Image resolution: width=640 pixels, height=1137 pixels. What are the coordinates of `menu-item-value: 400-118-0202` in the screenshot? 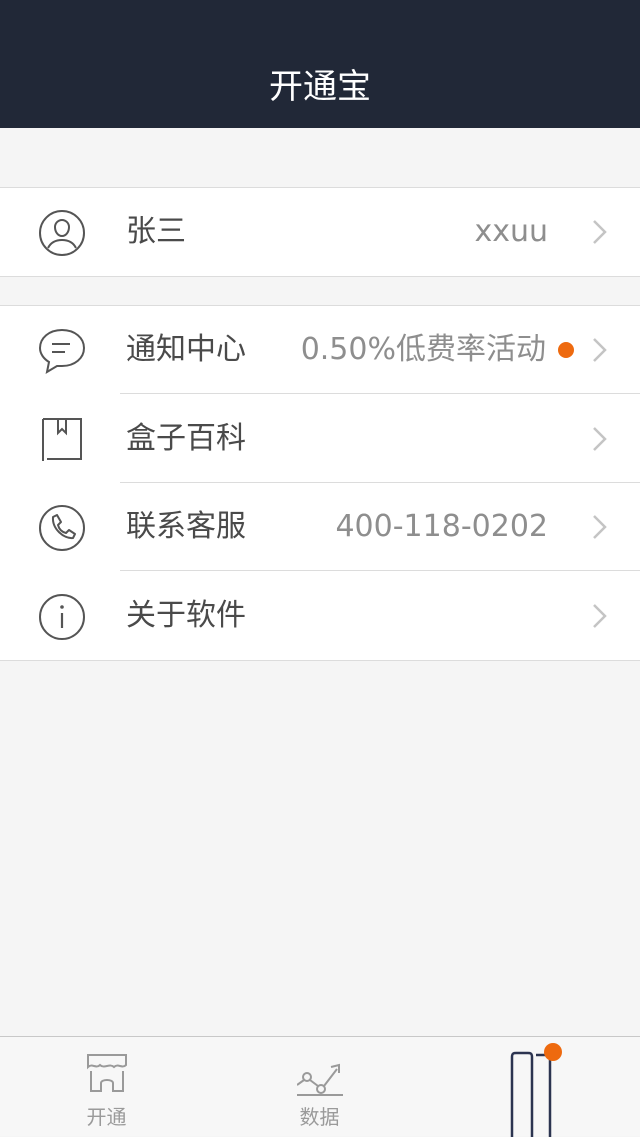 It's located at (441, 526).